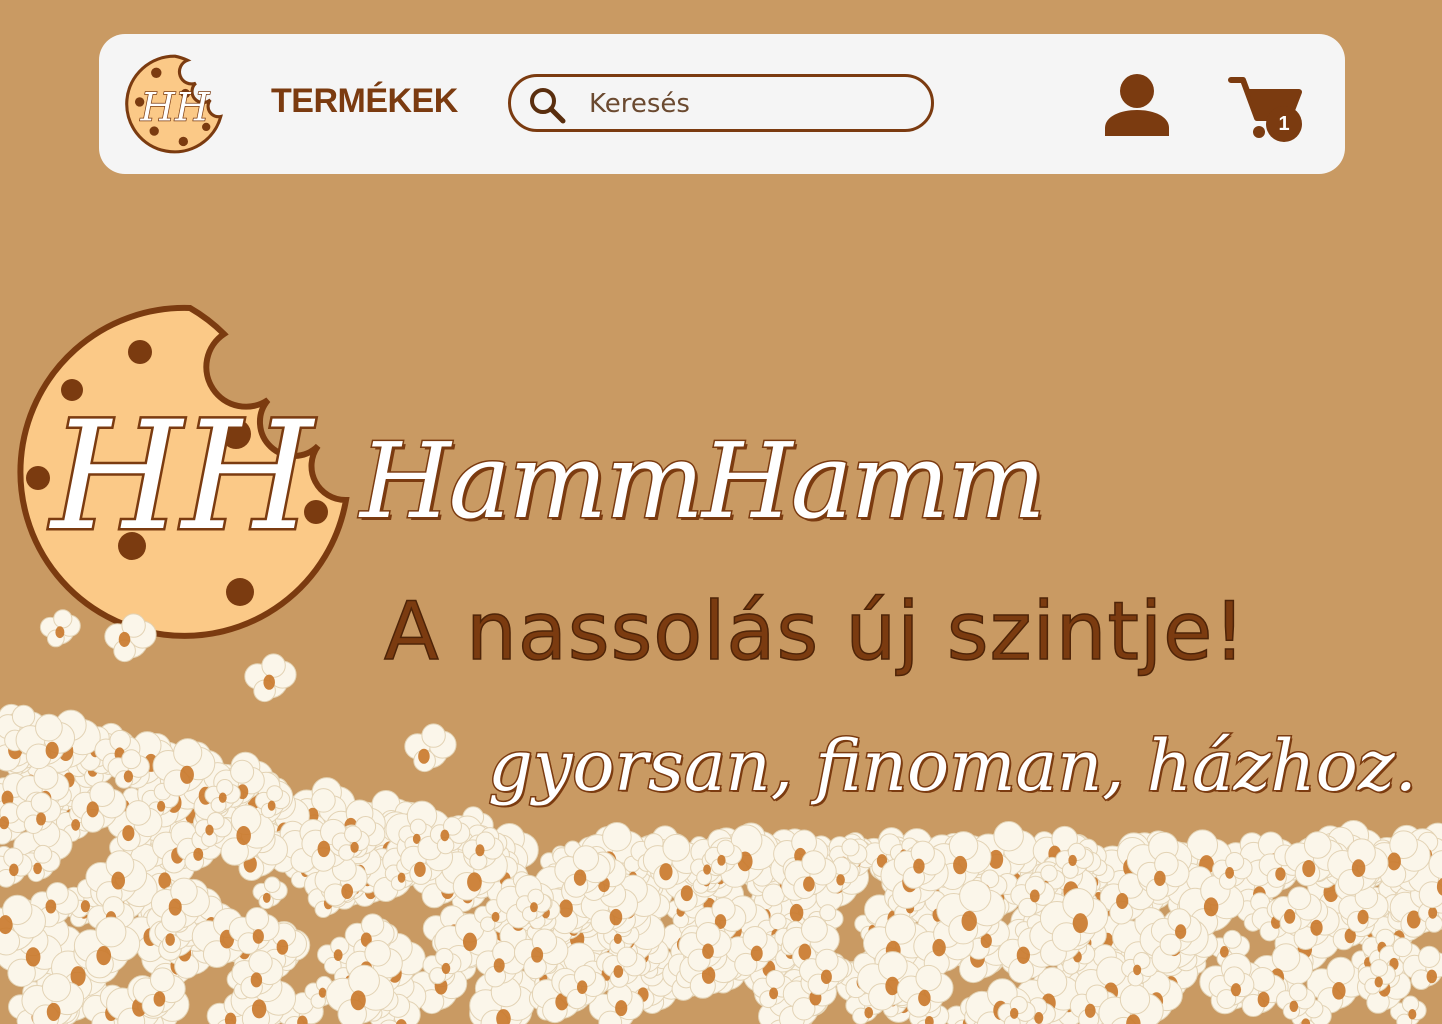 Image resolution: width=1442 pixels, height=1024 pixels. I want to click on hero-logo-letters: HH, so click(182, 477).